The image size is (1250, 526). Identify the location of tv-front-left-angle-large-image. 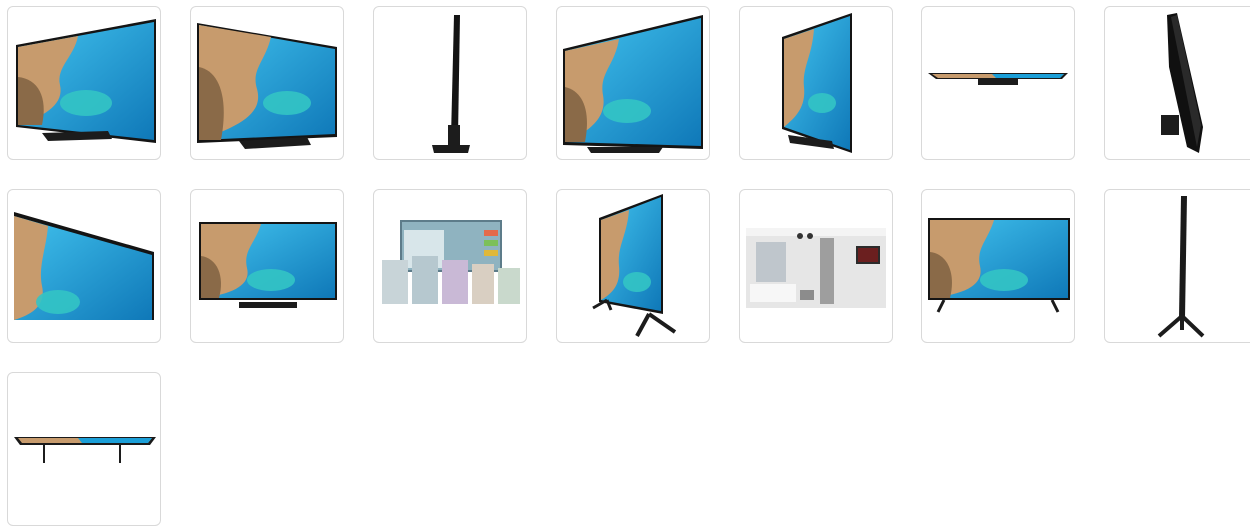
(267, 86).